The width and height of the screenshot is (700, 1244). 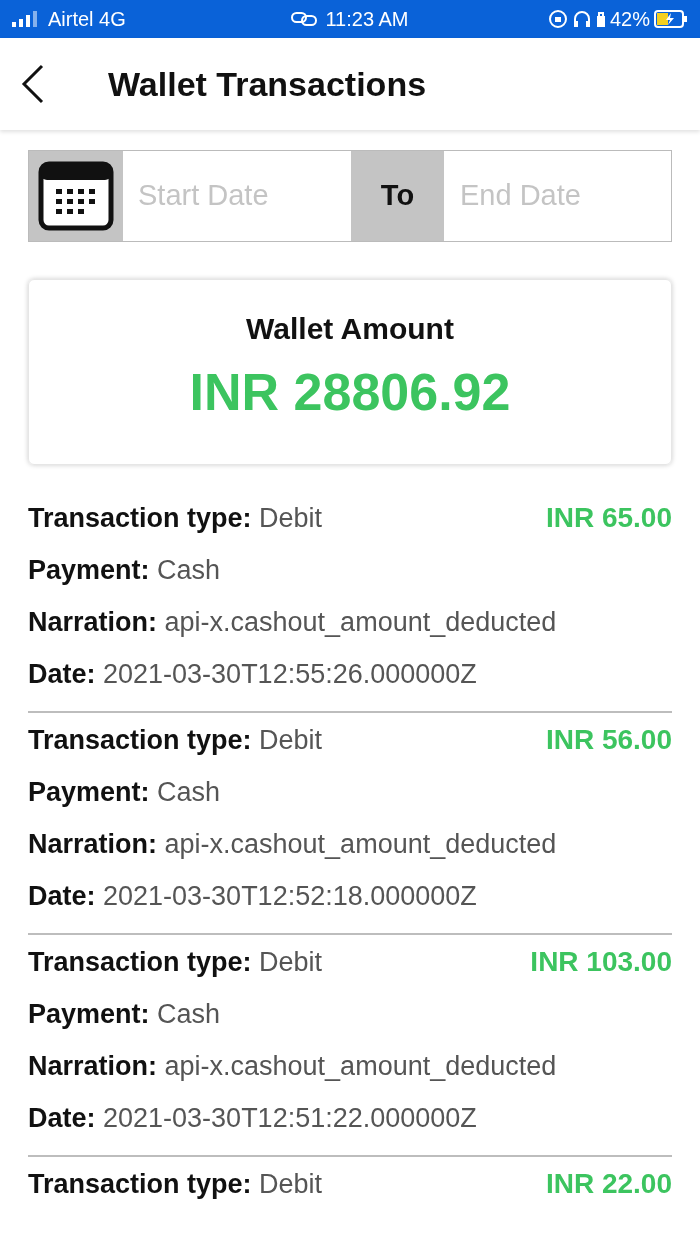 I want to click on transaction-detail: Date: 2021-03-30T12:55:26.000000Z, so click(x=252, y=674).